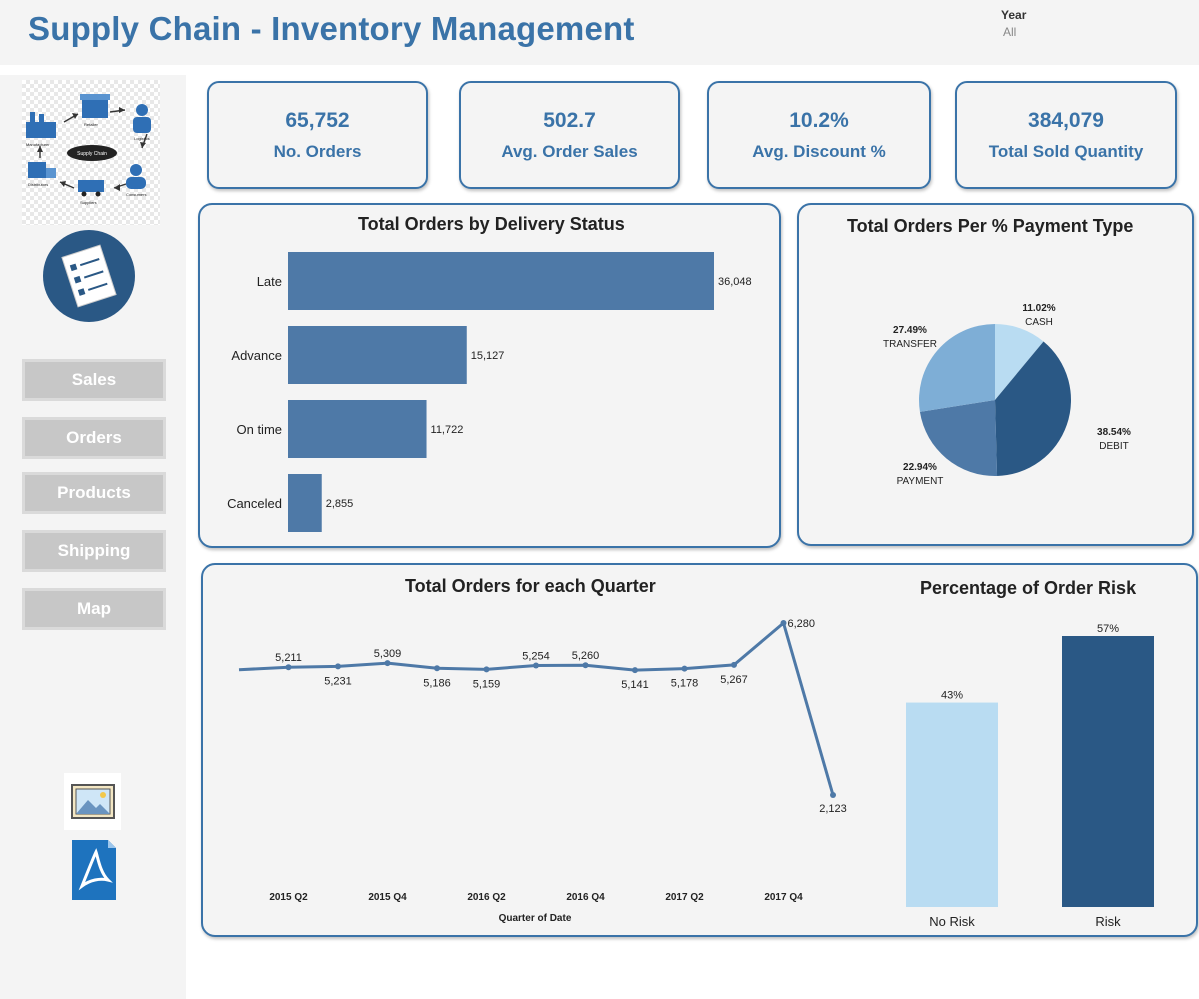  I want to click on pie-category-label: DEBIT, so click(1113, 446).